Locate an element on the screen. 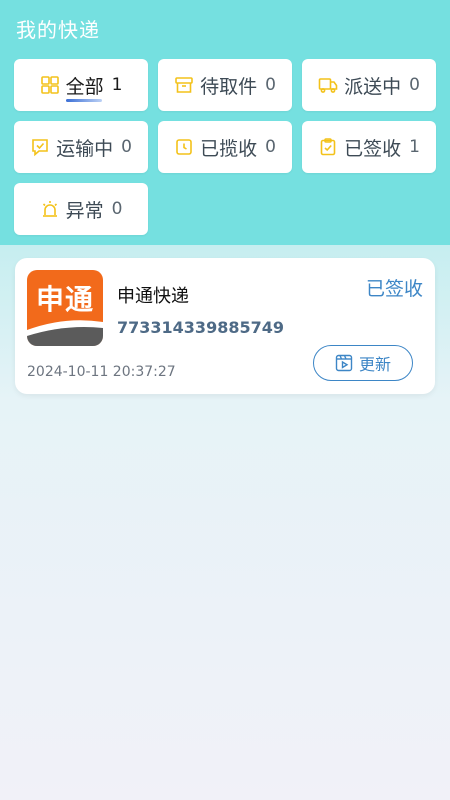 Image resolution: width=450 pixels, height=800 pixels. courier-logo-text: 申通 is located at coordinates (64, 299).